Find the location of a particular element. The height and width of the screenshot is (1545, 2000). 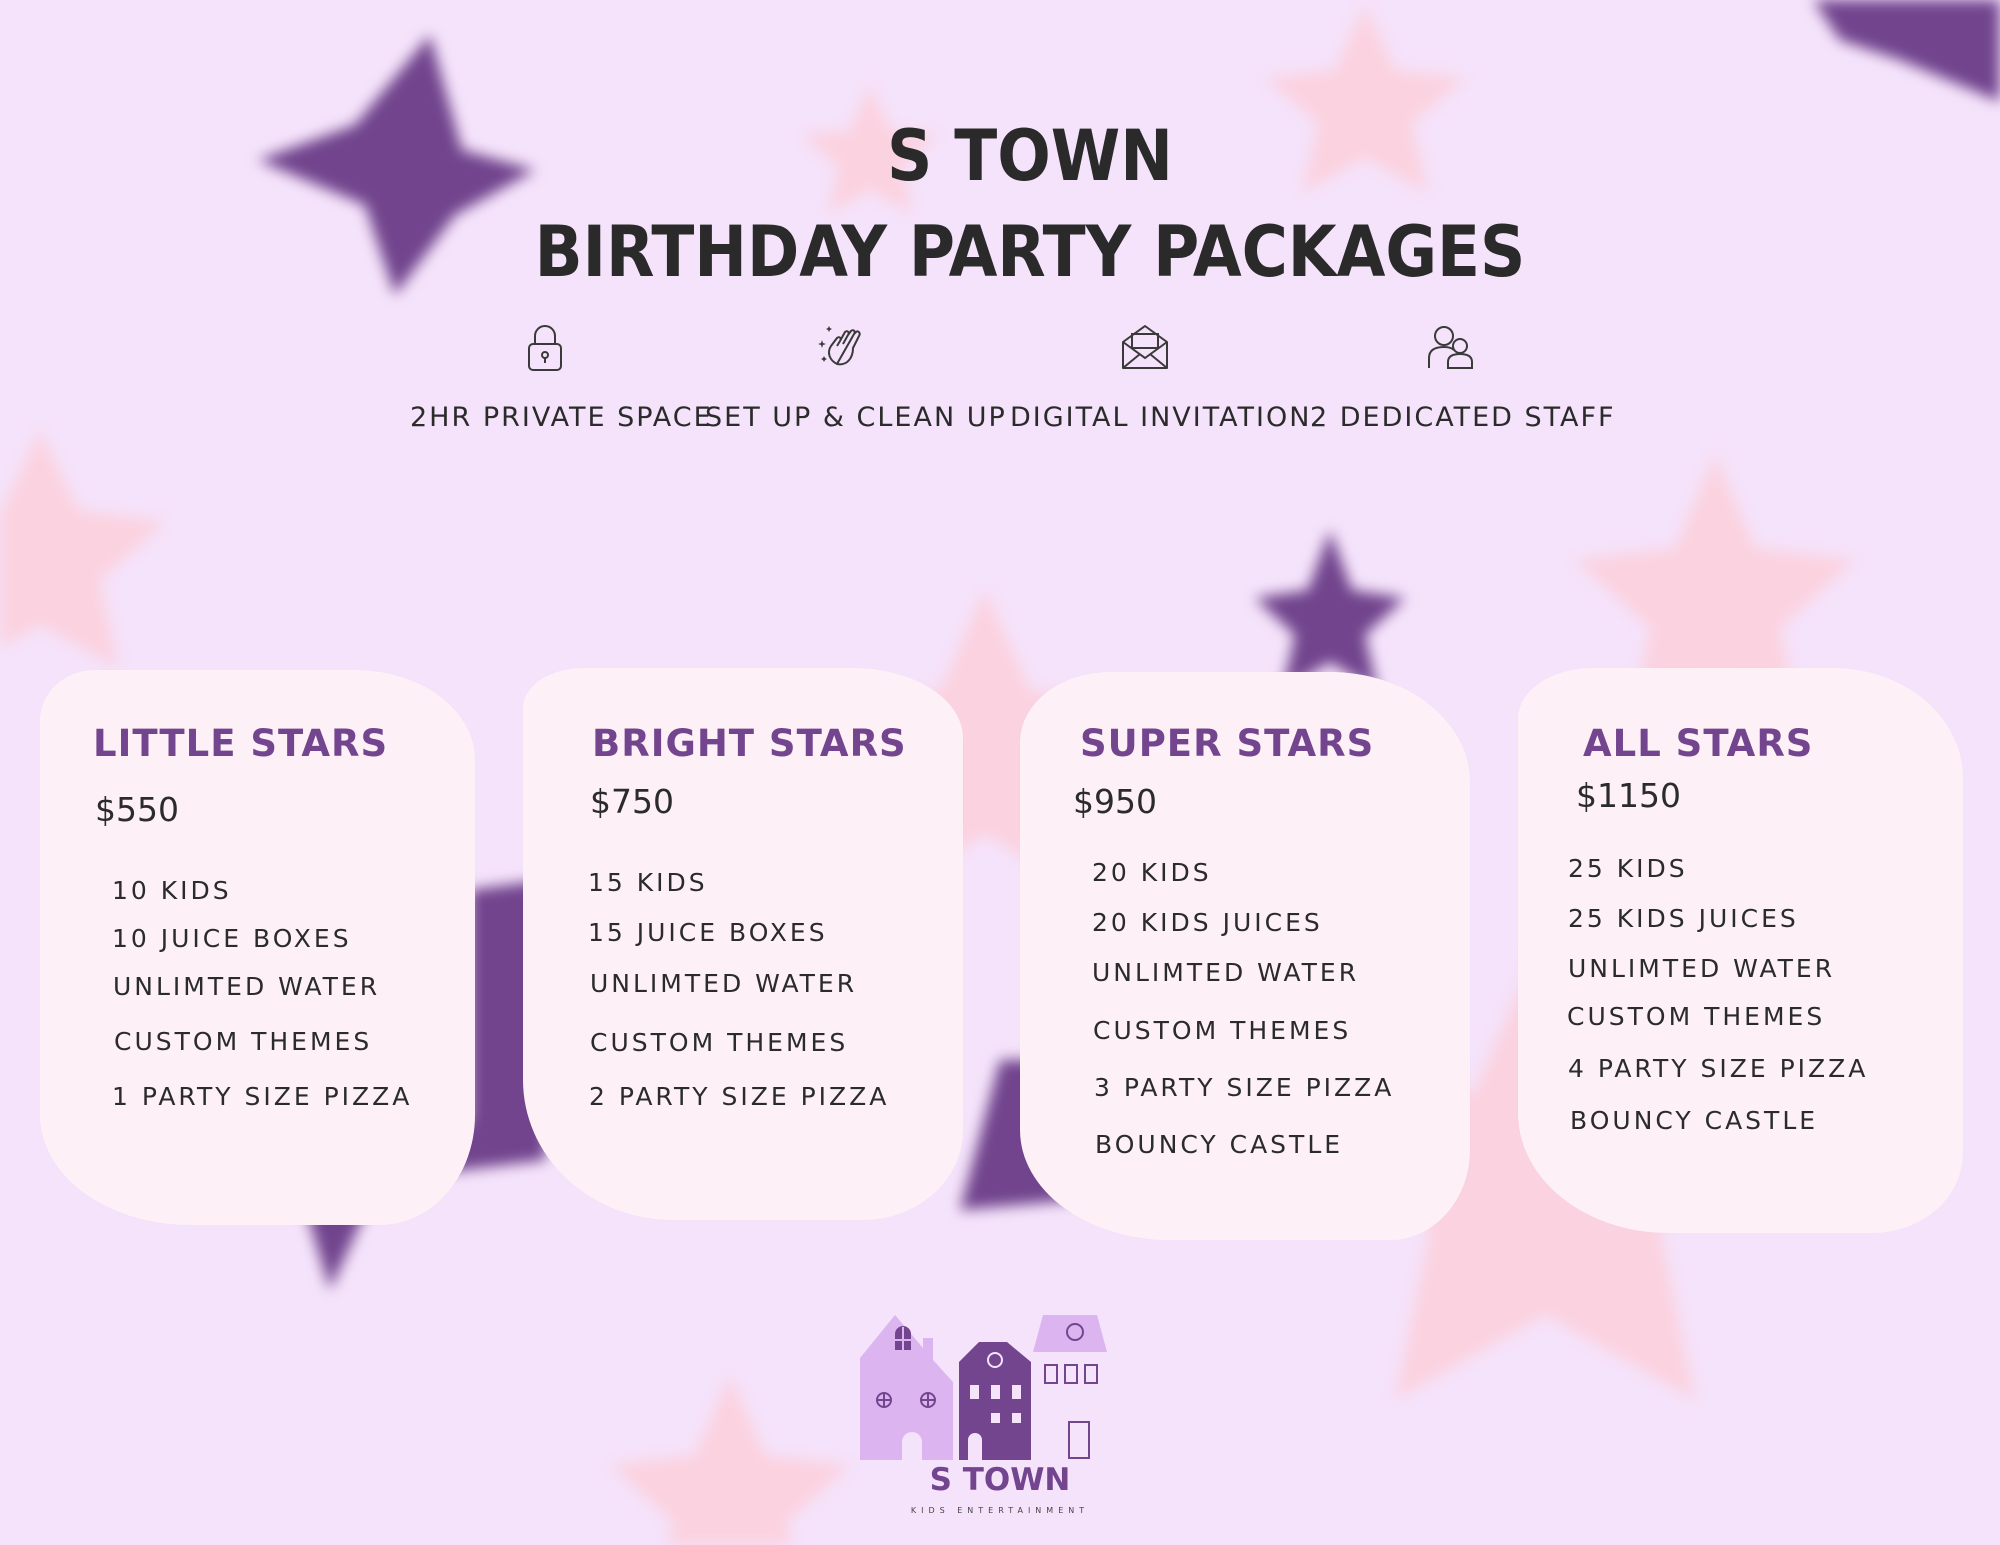

package-price: $950 is located at coordinates (1115, 801).